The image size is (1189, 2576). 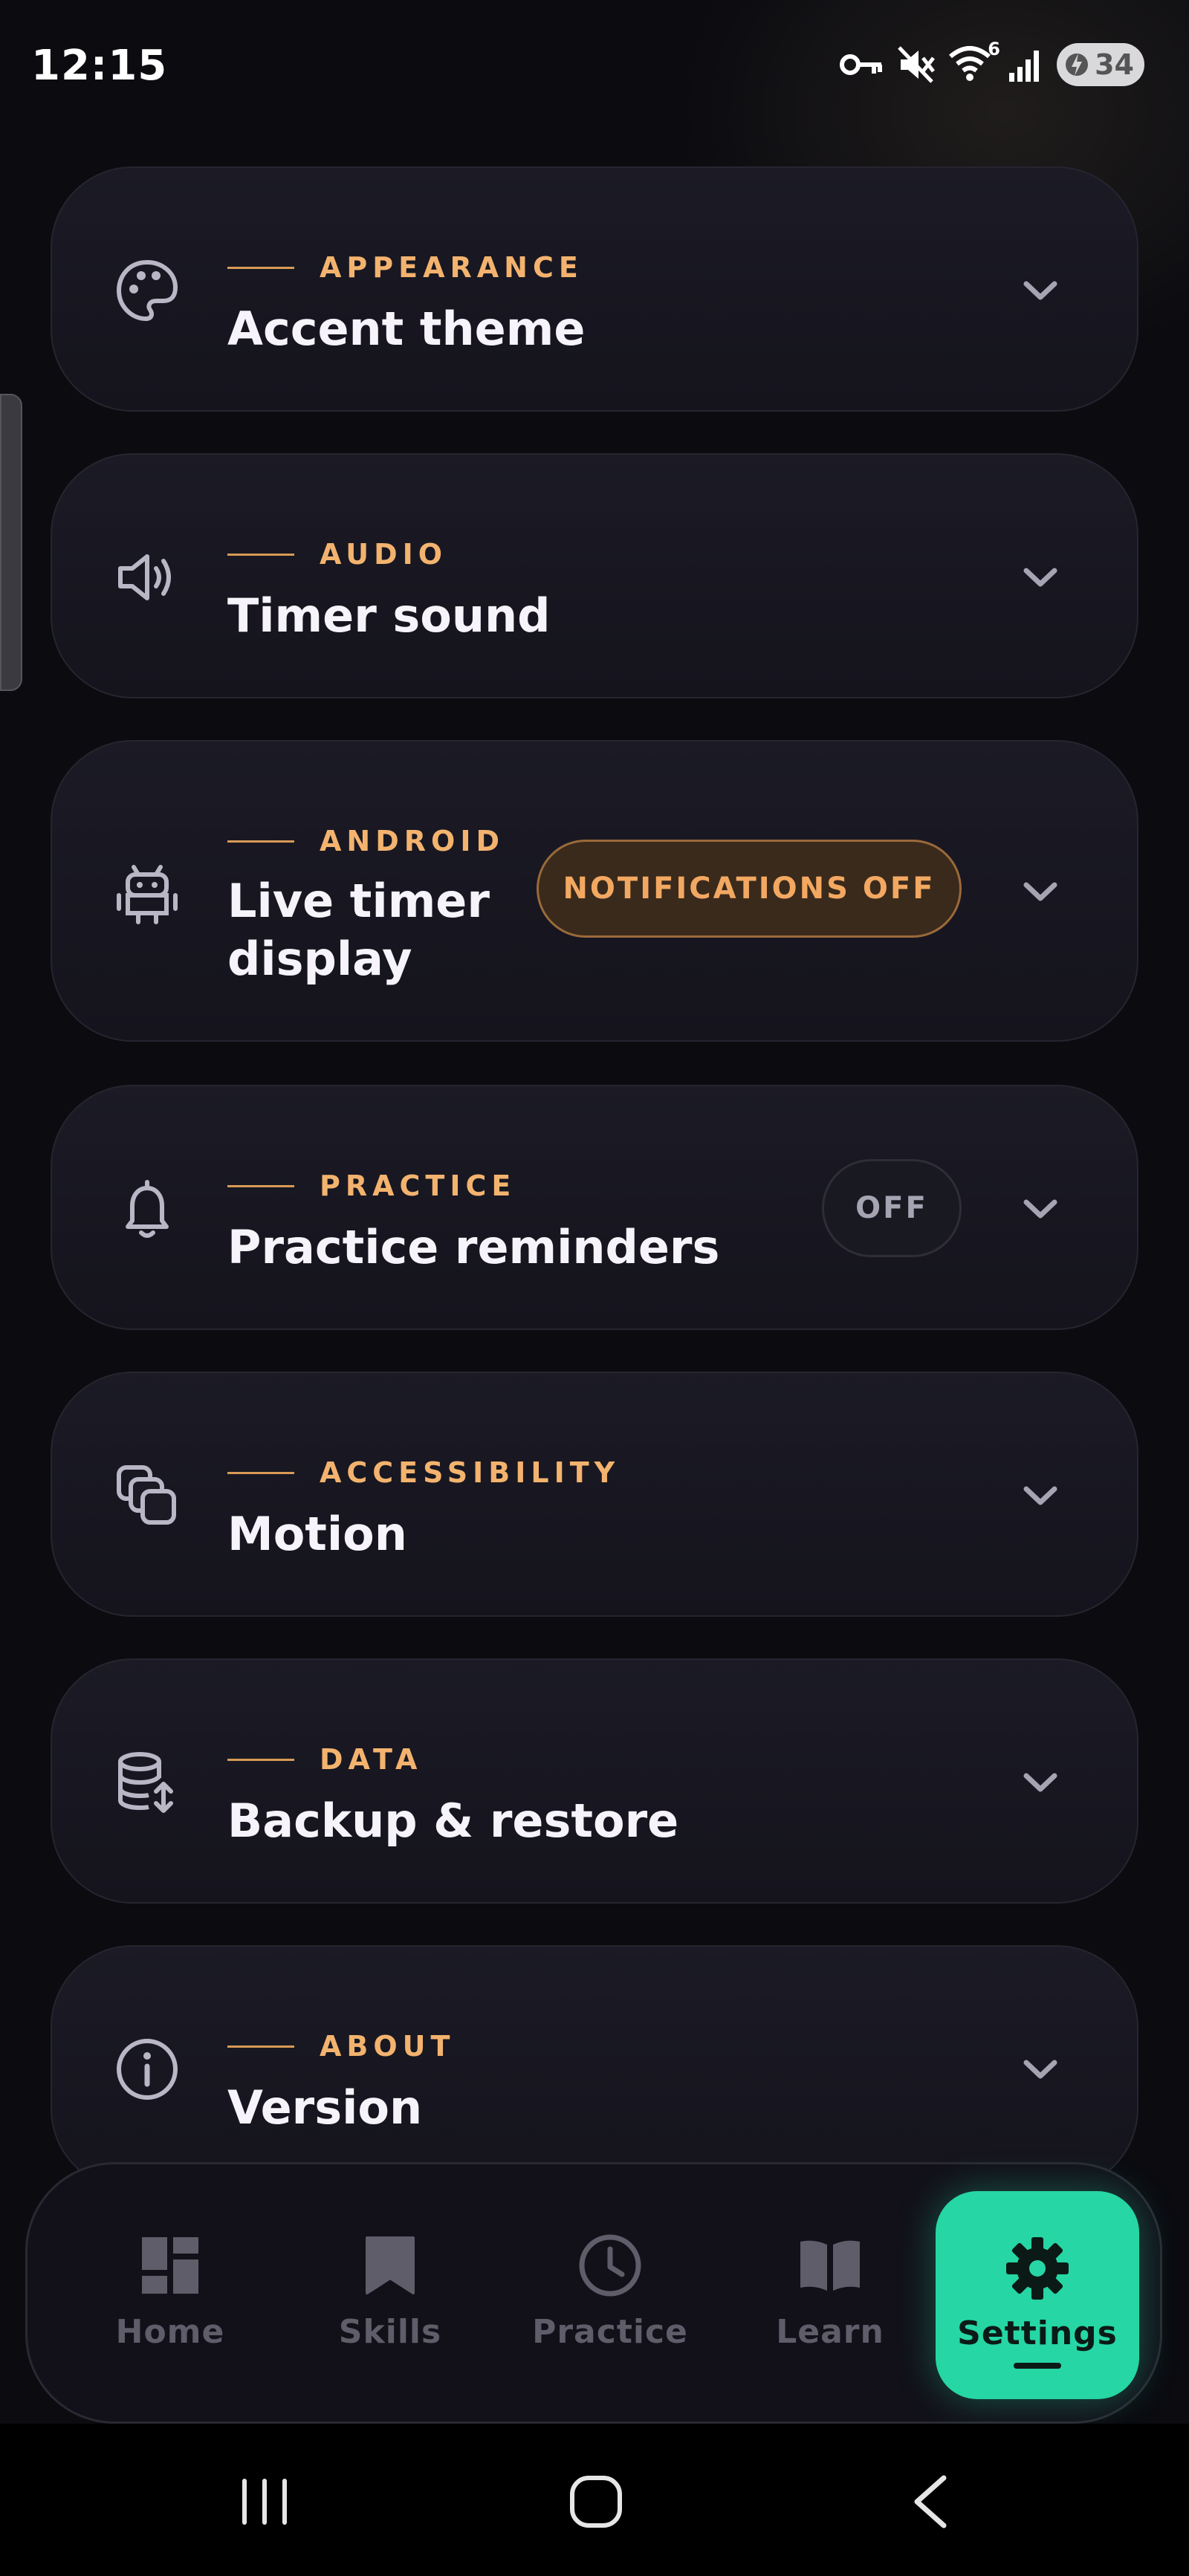 I want to click on nav-item-practice: Practice, so click(x=610, y=2292).